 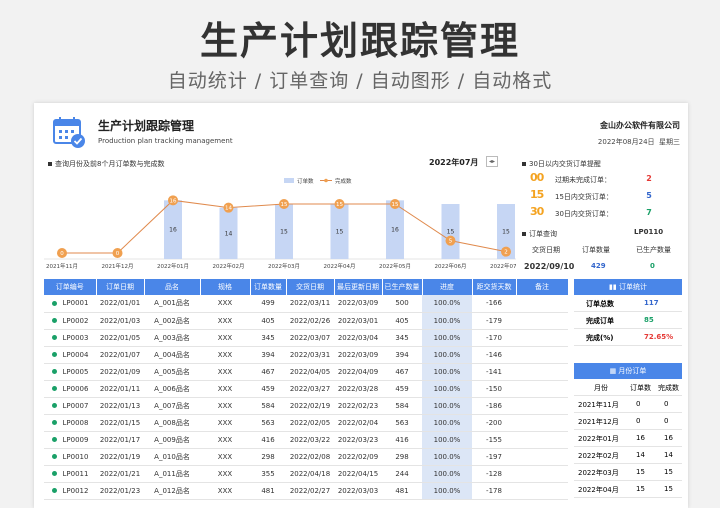 What do you see at coordinates (120, 287) in the screenshot?
I see `column-header: 订单日期` at bounding box center [120, 287].